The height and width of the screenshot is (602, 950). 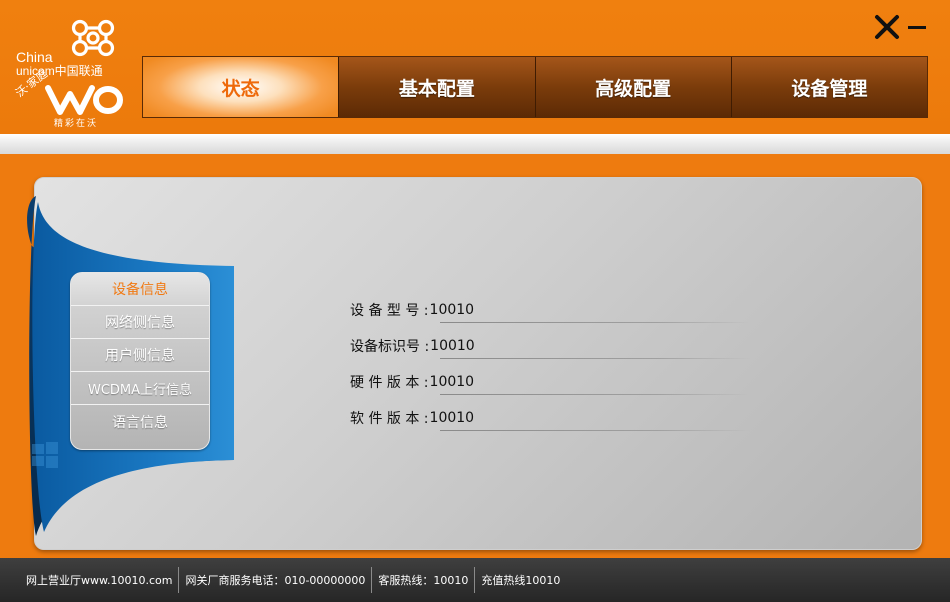 What do you see at coordinates (550, 382) in the screenshot?
I see `info-row-hardware-version: 硬 件 版 本 : 10010` at bounding box center [550, 382].